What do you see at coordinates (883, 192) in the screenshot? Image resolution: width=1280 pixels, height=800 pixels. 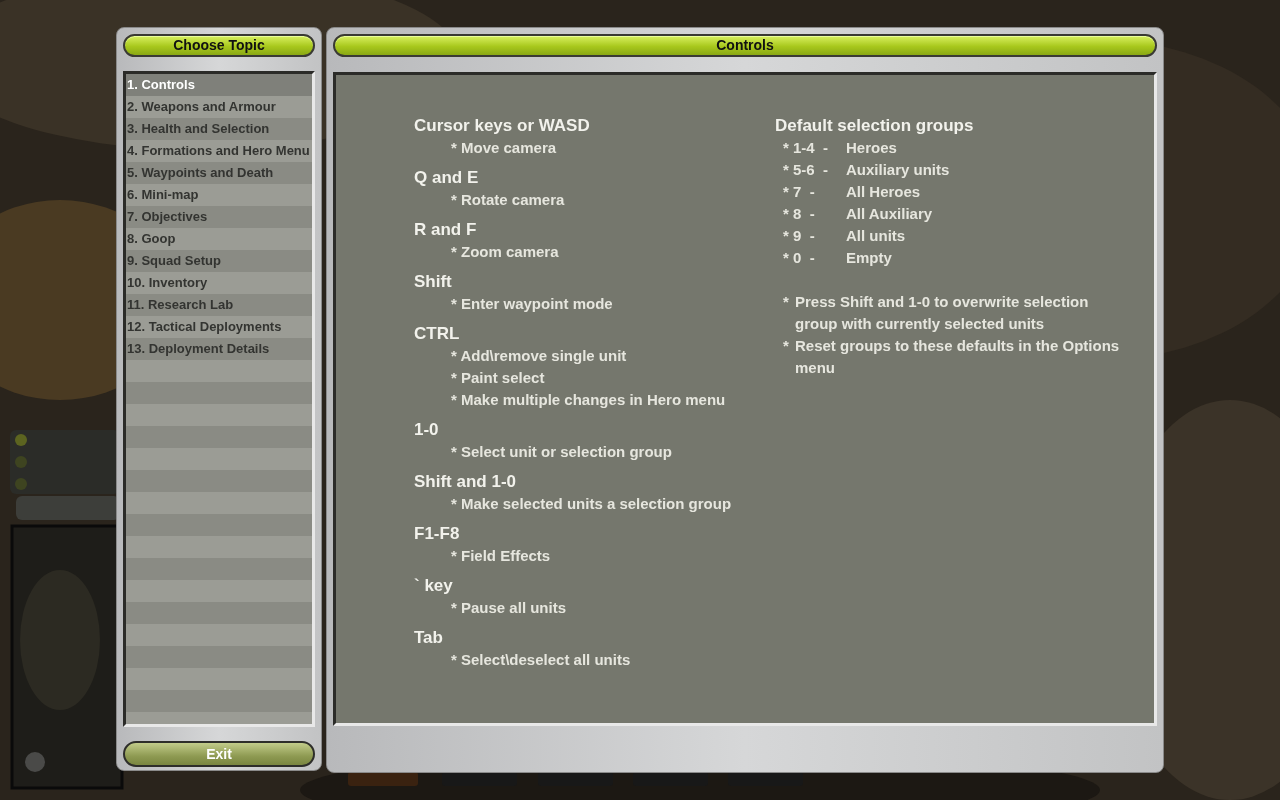 I see `group-description: All Heroes` at bounding box center [883, 192].